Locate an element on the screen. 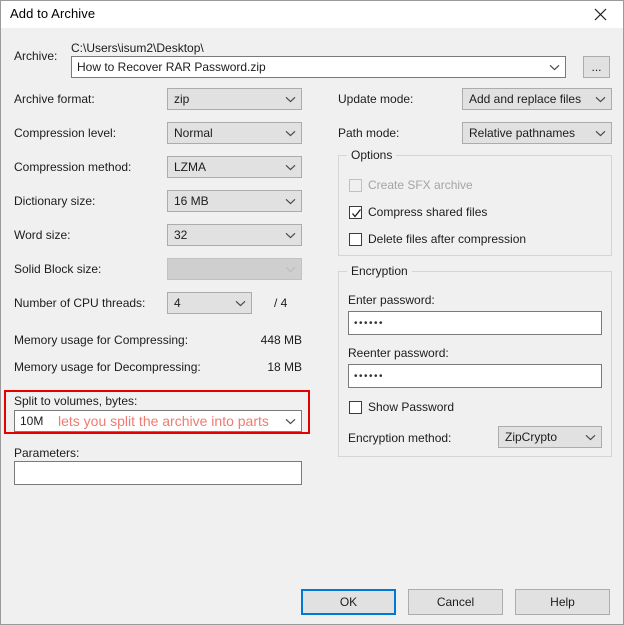 Image resolution: width=624 pixels, height=625 pixels. encryption-method-combo: ZipCrypto is located at coordinates (550, 437).